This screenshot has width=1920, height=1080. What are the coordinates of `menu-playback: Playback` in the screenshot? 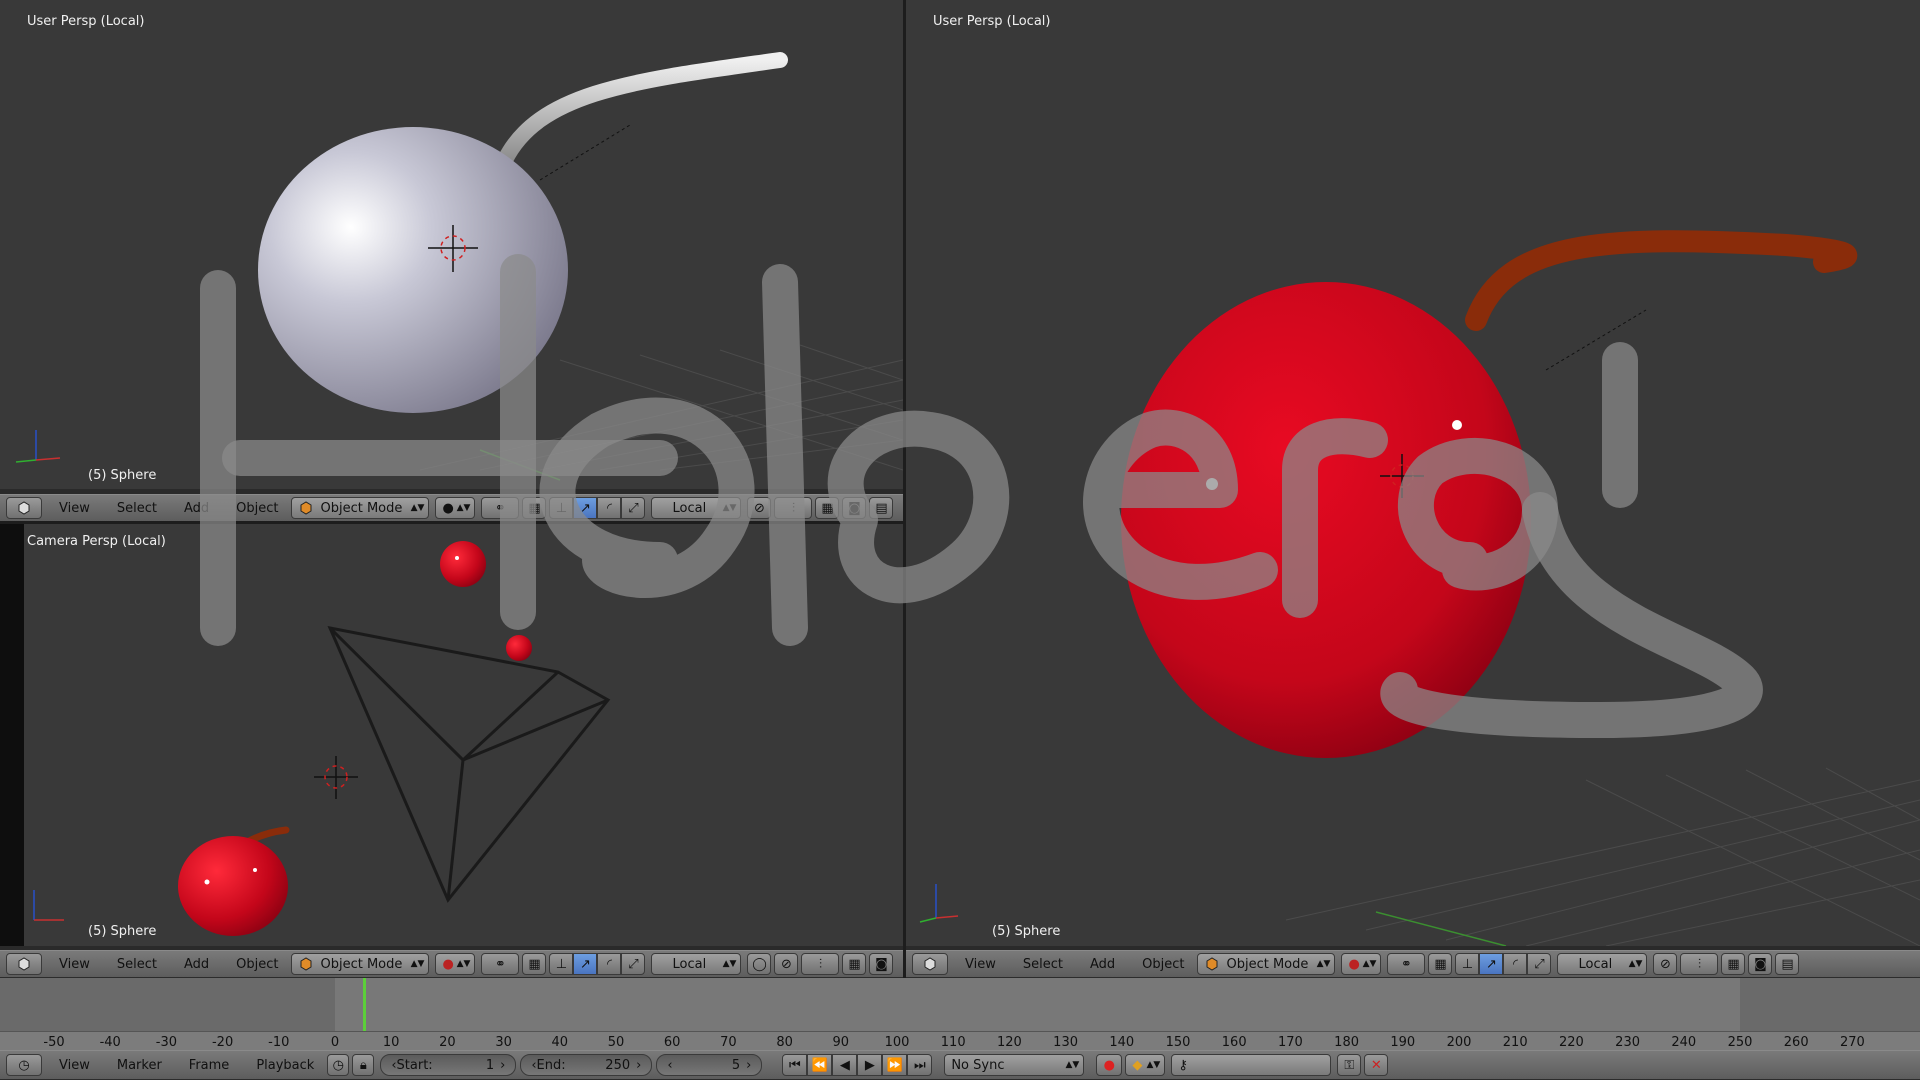 It's located at (285, 1065).